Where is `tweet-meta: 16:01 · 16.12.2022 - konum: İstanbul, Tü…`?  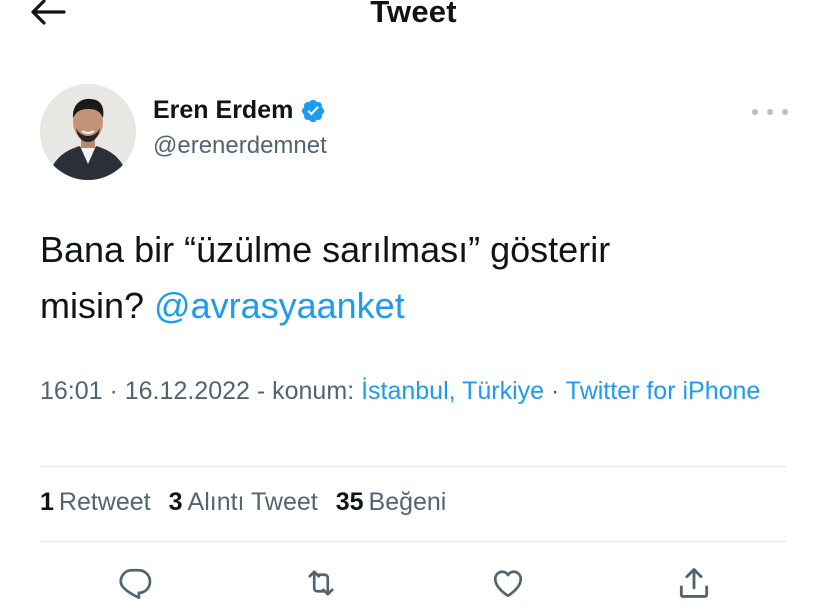 tweet-meta: 16:01 · 16.12.2022 - konum: İstanbul, Tü… is located at coordinates (400, 391).